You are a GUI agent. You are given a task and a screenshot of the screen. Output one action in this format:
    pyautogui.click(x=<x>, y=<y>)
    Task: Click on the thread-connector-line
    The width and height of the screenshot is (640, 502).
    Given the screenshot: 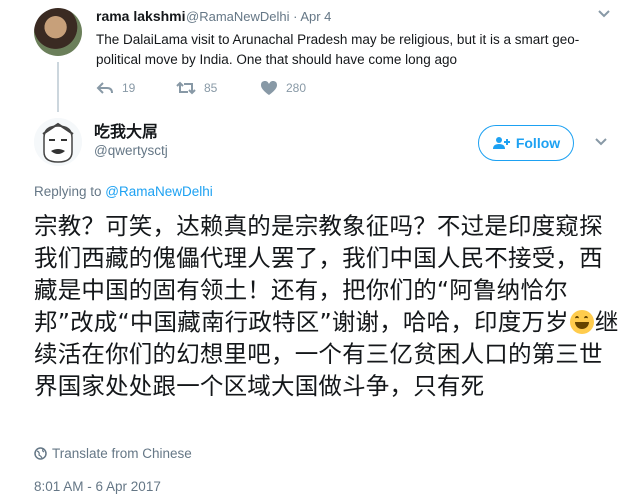 What is the action you would take?
    pyautogui.click(x=58, y=87)
    